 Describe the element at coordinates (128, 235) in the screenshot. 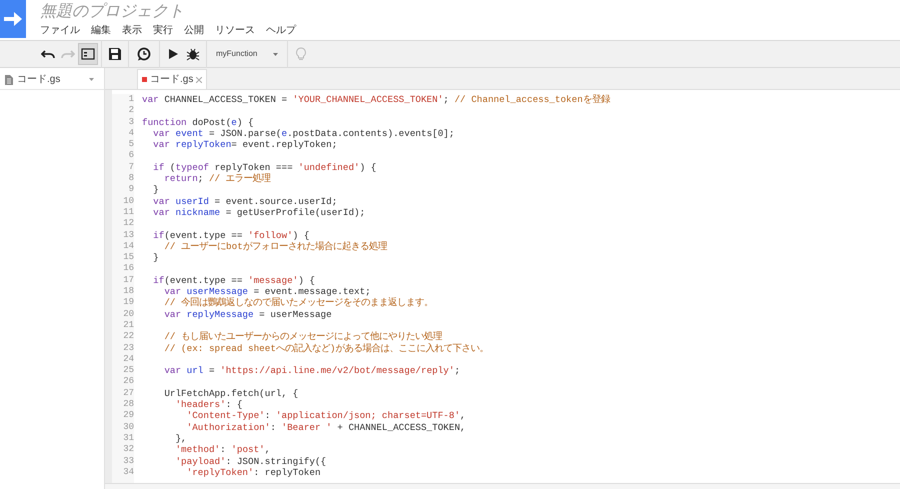

I see `line-number: 13` at that location.